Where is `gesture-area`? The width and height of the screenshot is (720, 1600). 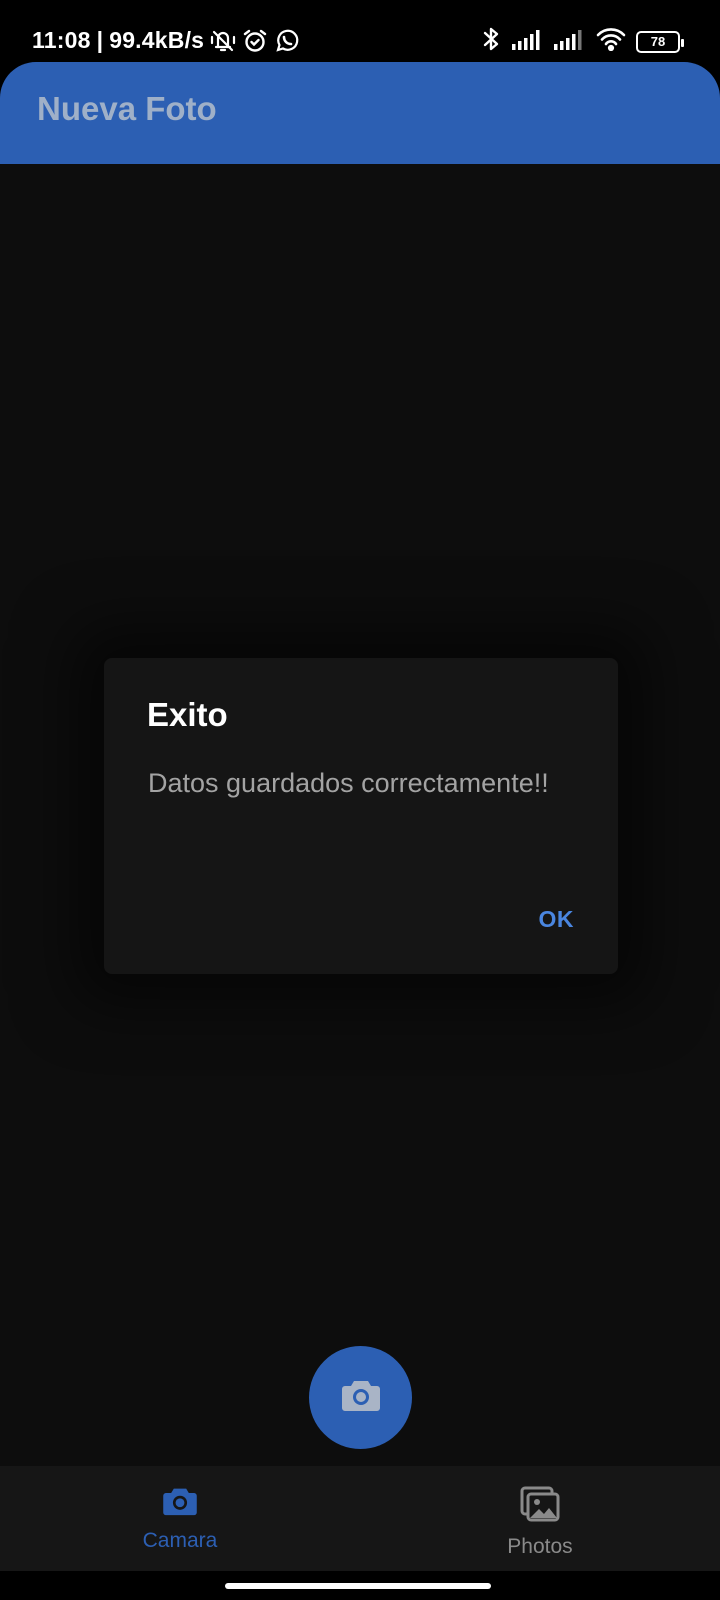 gesture-area is located at coordinates (360, 1585).